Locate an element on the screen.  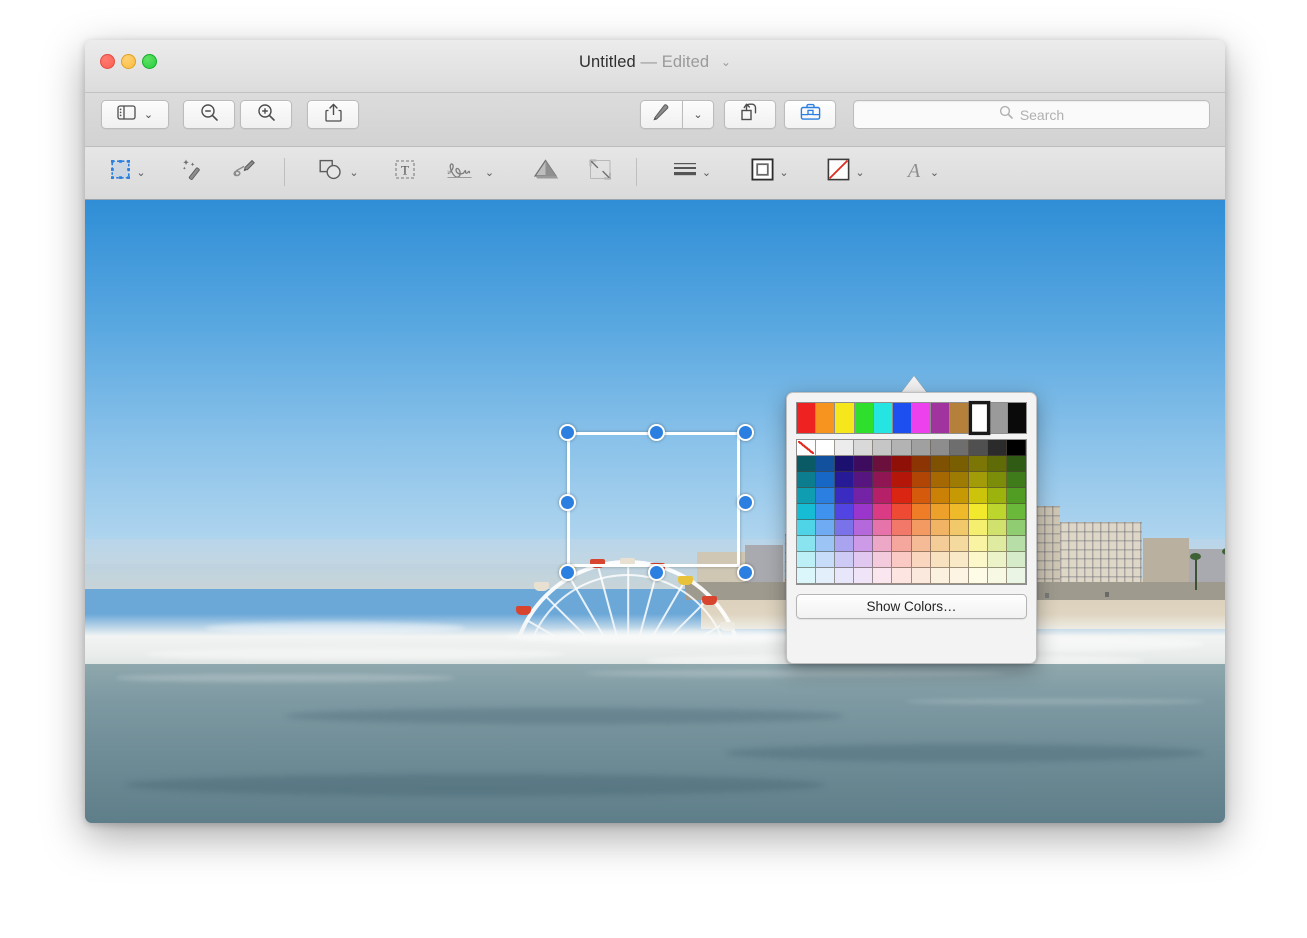
adjust-color-tool is located at coordinates (546, 172).